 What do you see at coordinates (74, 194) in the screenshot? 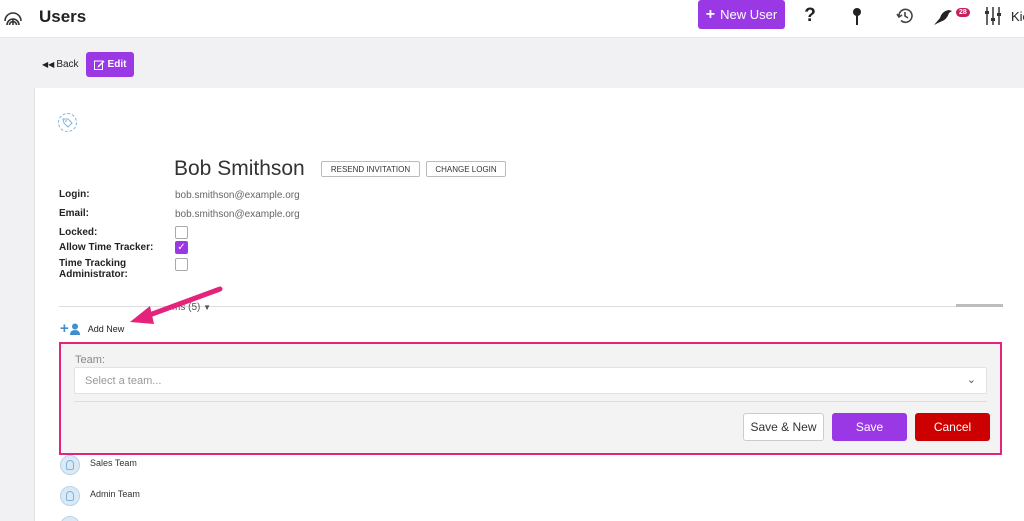
I see `login-label: Login:` at bounding box center [74, 194].